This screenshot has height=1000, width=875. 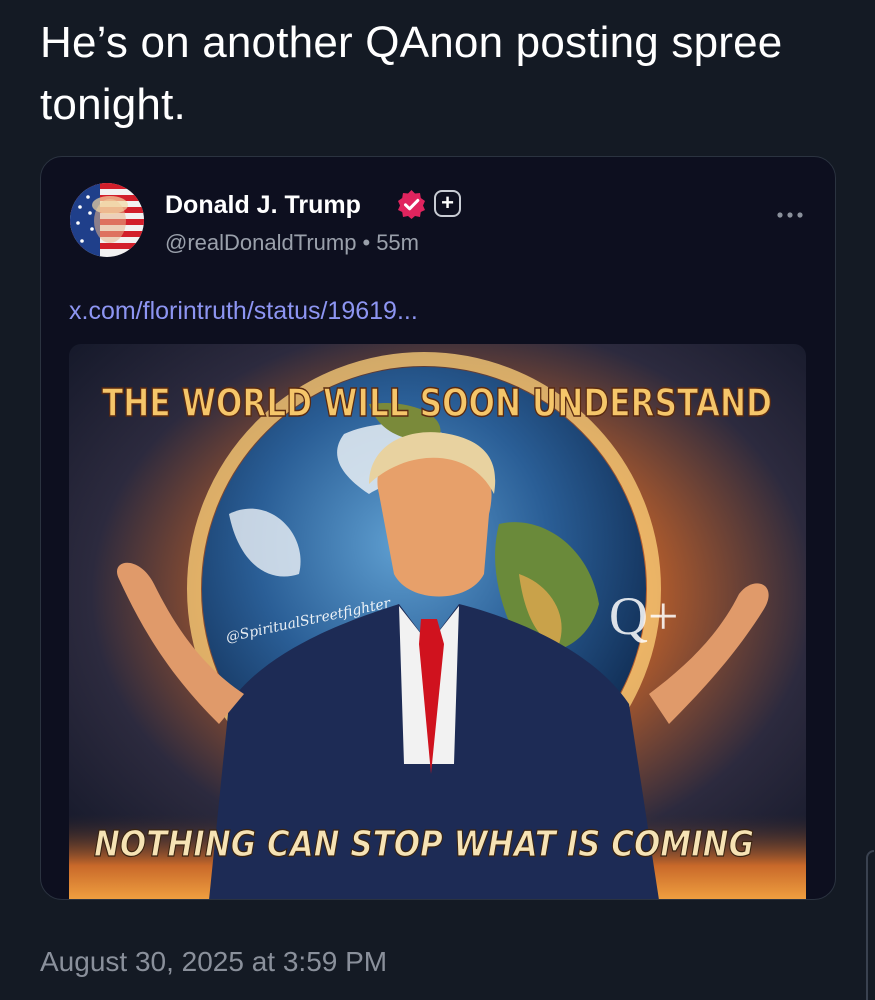 What do you see at coordinates (263, 205) in the screenshot?
I see `author-name: Donald J. Trump` at bounding box center [263, 205].